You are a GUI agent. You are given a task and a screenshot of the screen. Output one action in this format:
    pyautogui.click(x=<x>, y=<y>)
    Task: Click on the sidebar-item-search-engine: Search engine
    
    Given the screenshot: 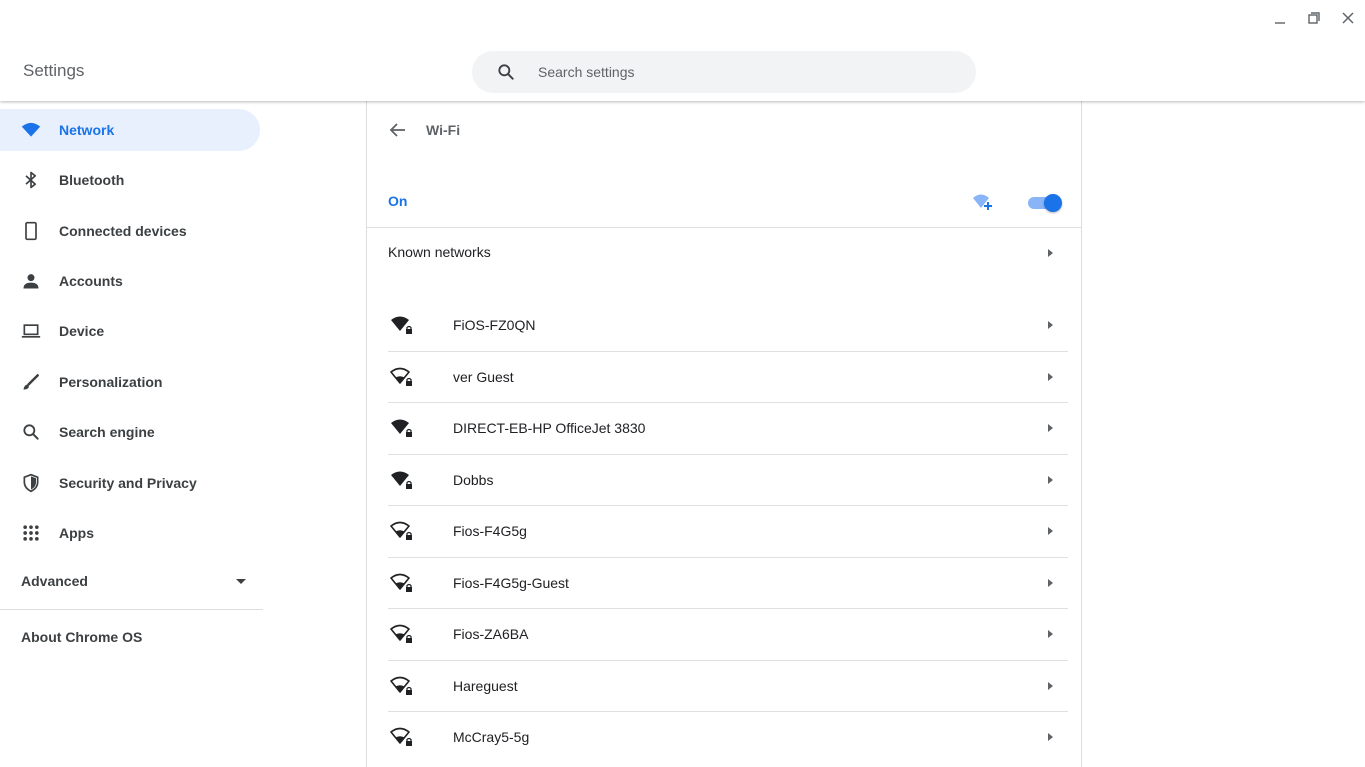 What is the action you would take?
    pyautogui.click(x=130, y=432)
    